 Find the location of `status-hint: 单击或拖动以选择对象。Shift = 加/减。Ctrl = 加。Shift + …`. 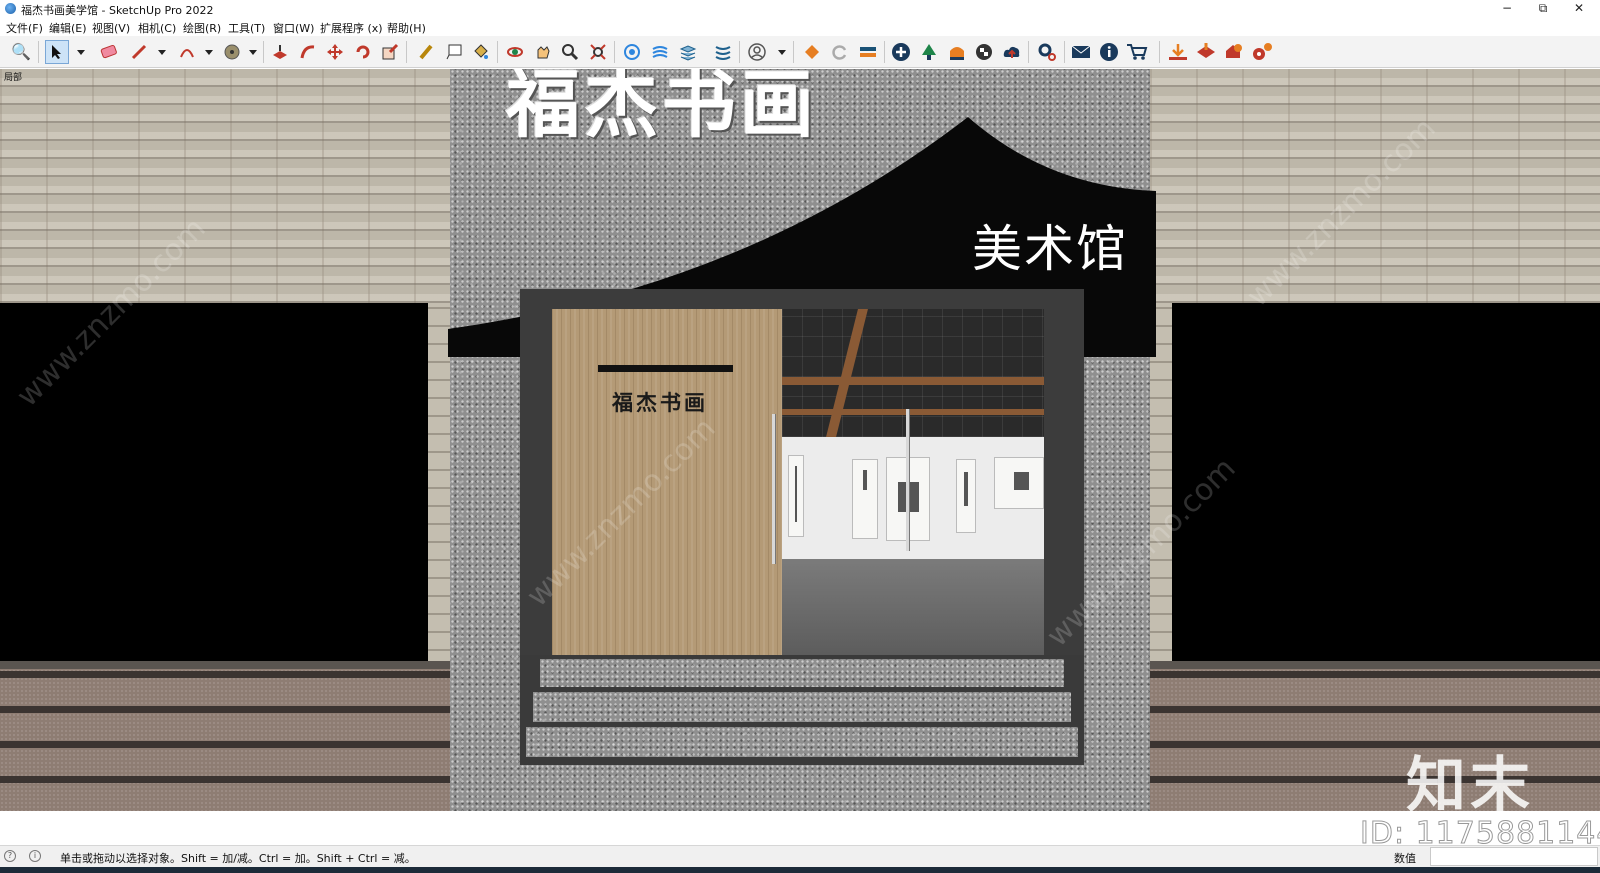

status-hint: 单击或拖动以选择对象。Shift = 加/减。Ctrl = 加。Shift + … is located at coordinates (238, 858).